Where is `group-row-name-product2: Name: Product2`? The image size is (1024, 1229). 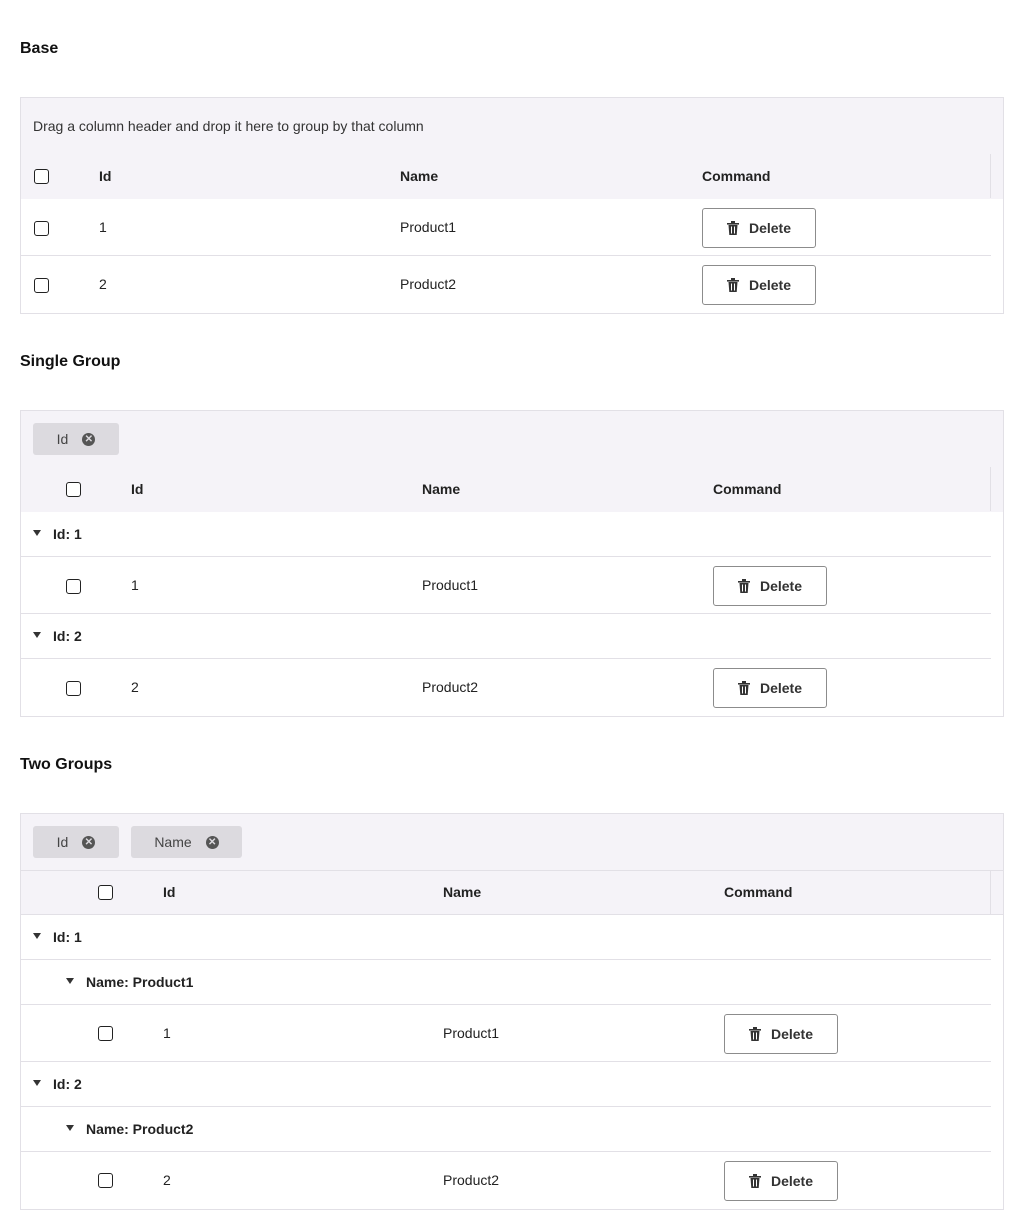
group-row-name-product2: Name: Product2 is located at coordinates (506, 1129).